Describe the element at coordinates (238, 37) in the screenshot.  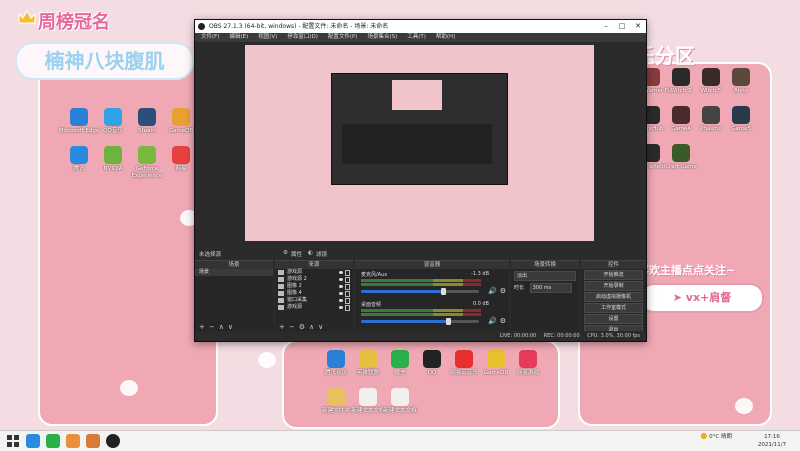
I see `menu-item: 编辑(E)` at that location.